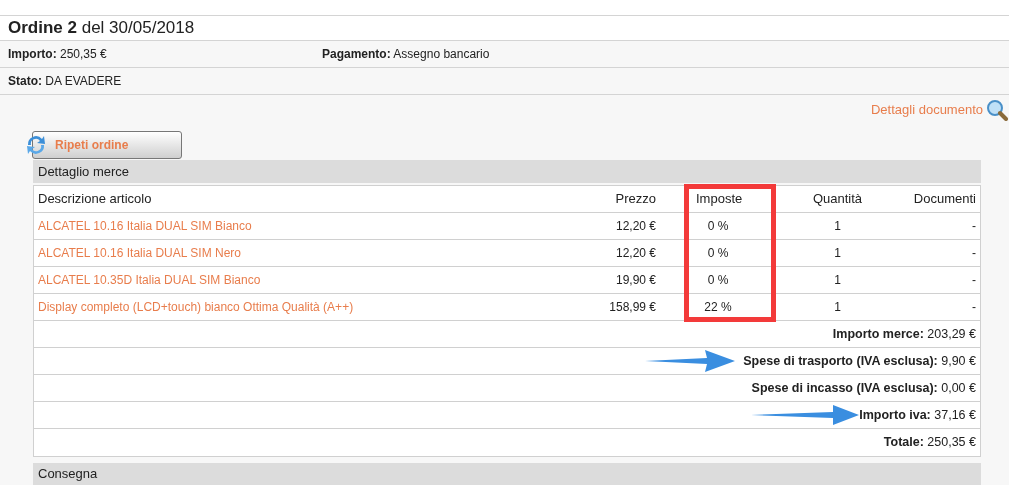 This screenshot has width=1009, height=485. What do you see at coordinates (904, 334) in the screenshot?
I see `summary-text: Importo merce: 203,29 €` at bounding box center [904, 334].